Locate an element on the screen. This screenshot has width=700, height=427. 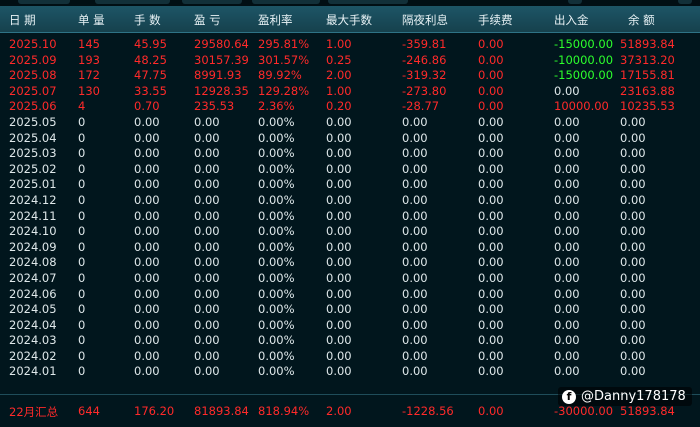
cell-date: 2025.04 is located at coordinates (33, 137).